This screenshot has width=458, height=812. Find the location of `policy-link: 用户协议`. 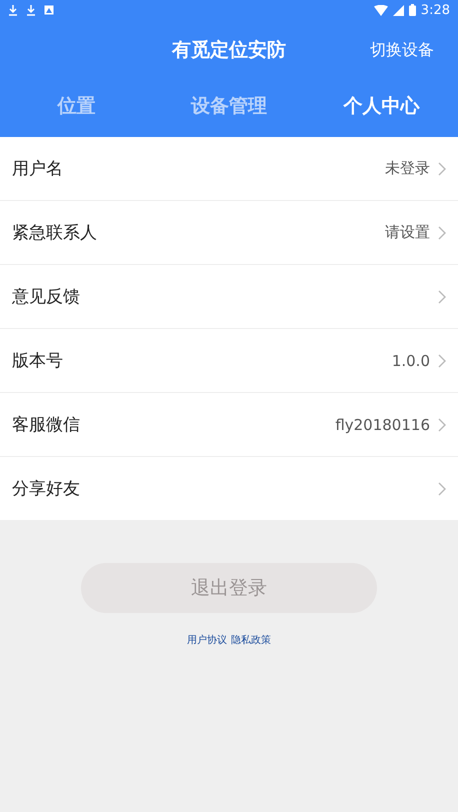

policy-link: 用户协议 is located at coordinates (207, 640).